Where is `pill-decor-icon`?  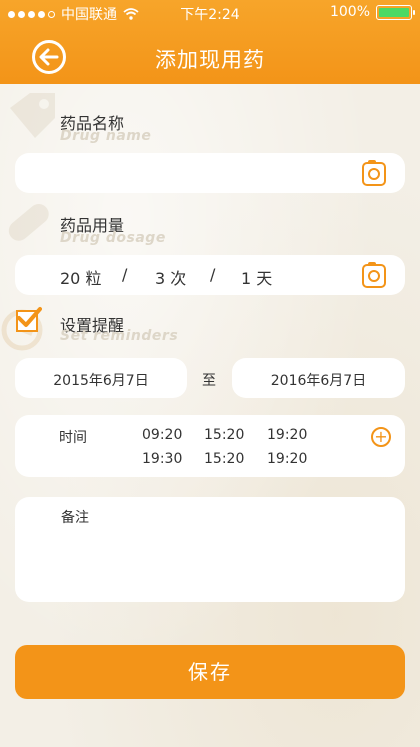 pill-decor-icon is located at coordinates (28, 222).